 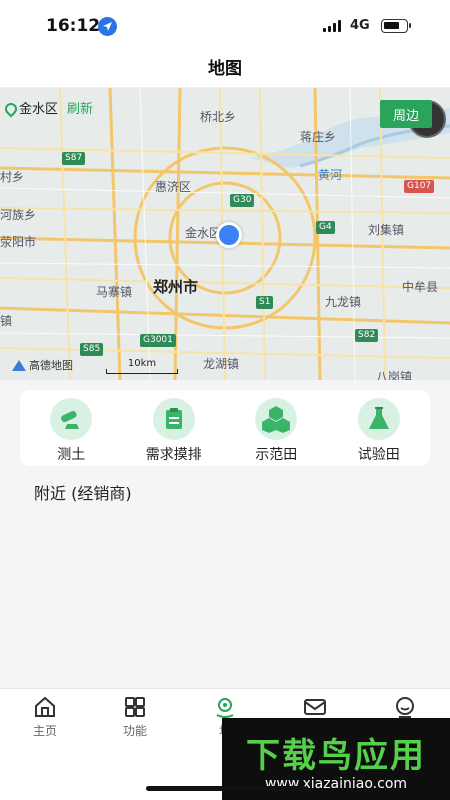 I want to click on feature-soil-test: 测土, so click(x=71, y=428).